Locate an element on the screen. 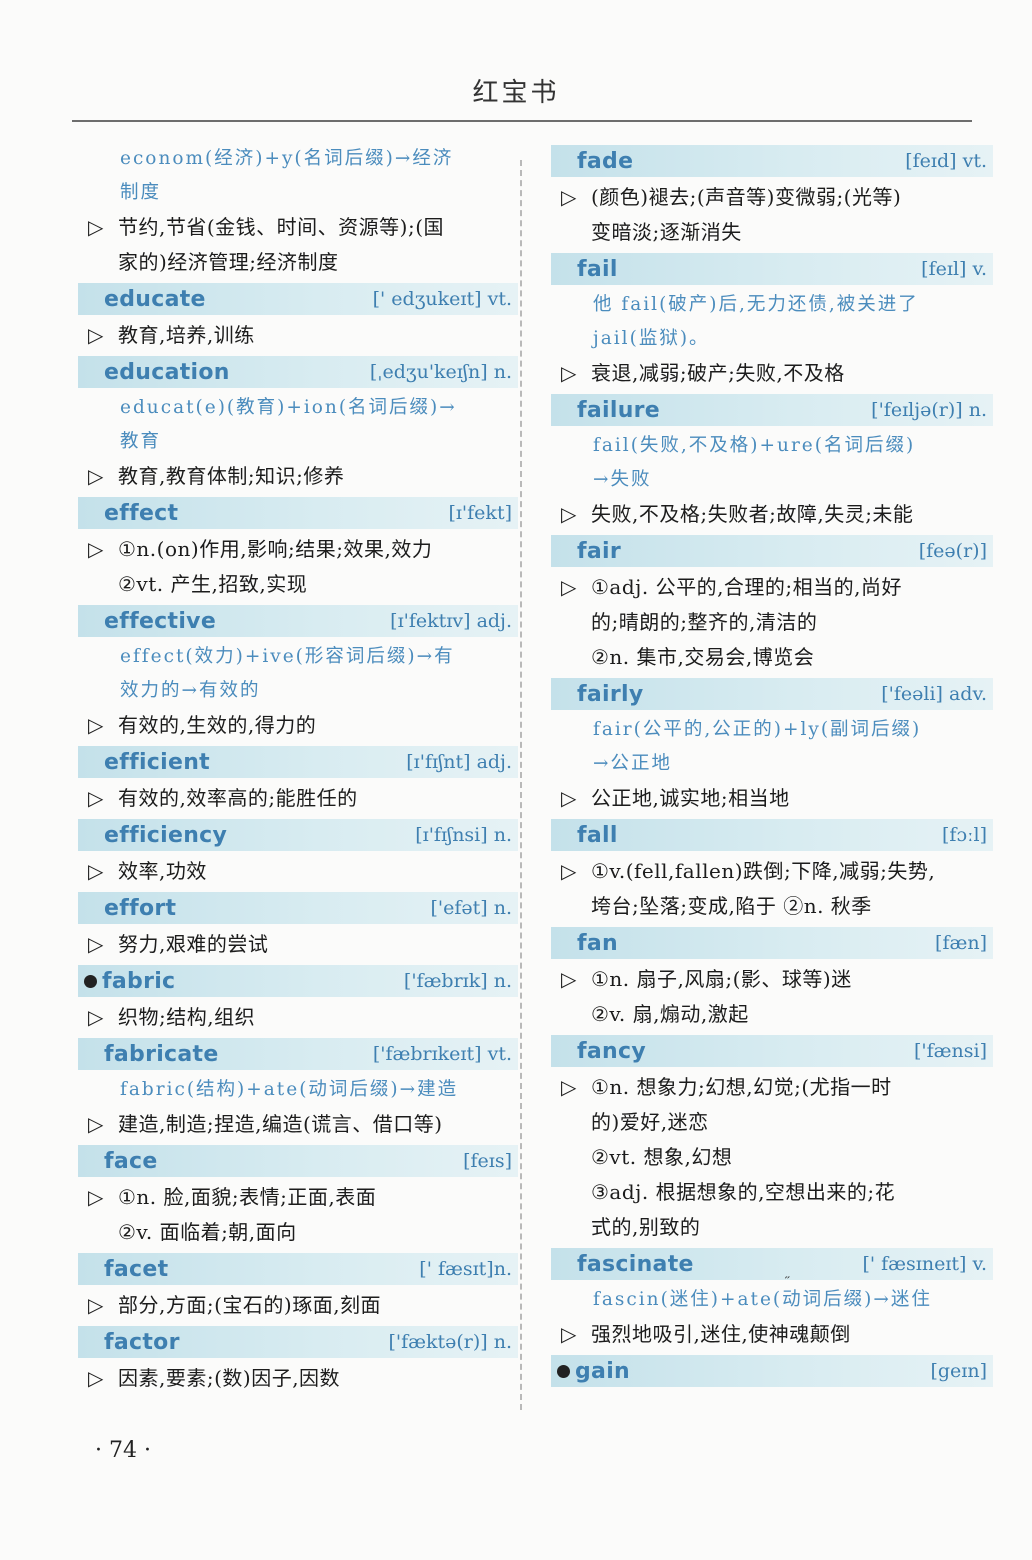 This screenshot has height=1560, width=1032. definition-text: 垮台;坠落;变成,陷于 ②n. 秋季 is located at coordinates (731, 906).